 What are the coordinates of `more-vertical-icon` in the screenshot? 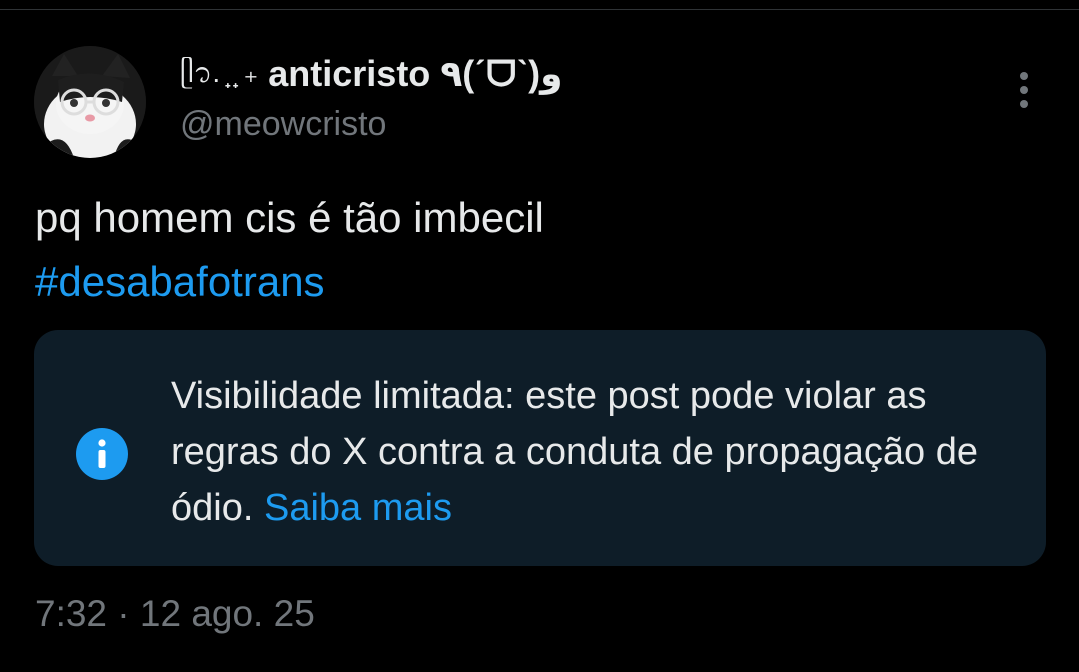 It's located at (1024, 90).